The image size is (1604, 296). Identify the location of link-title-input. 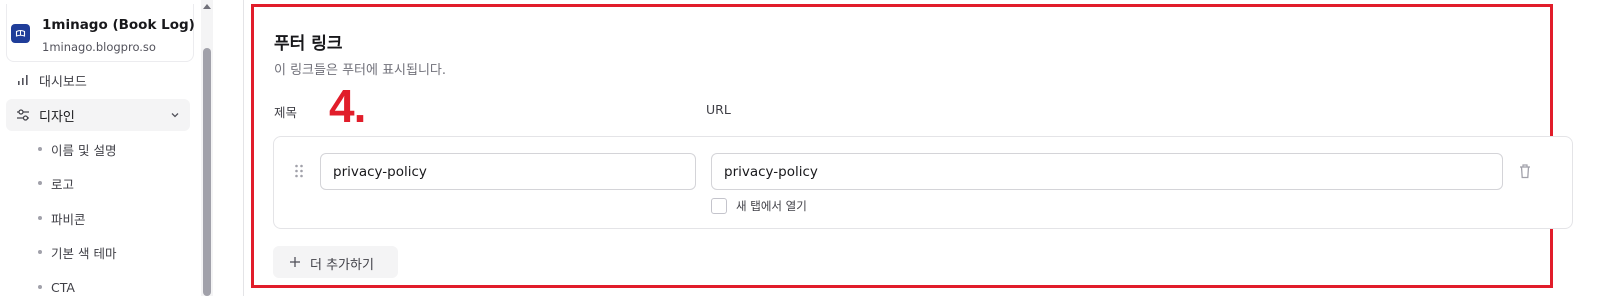
(508, 171).